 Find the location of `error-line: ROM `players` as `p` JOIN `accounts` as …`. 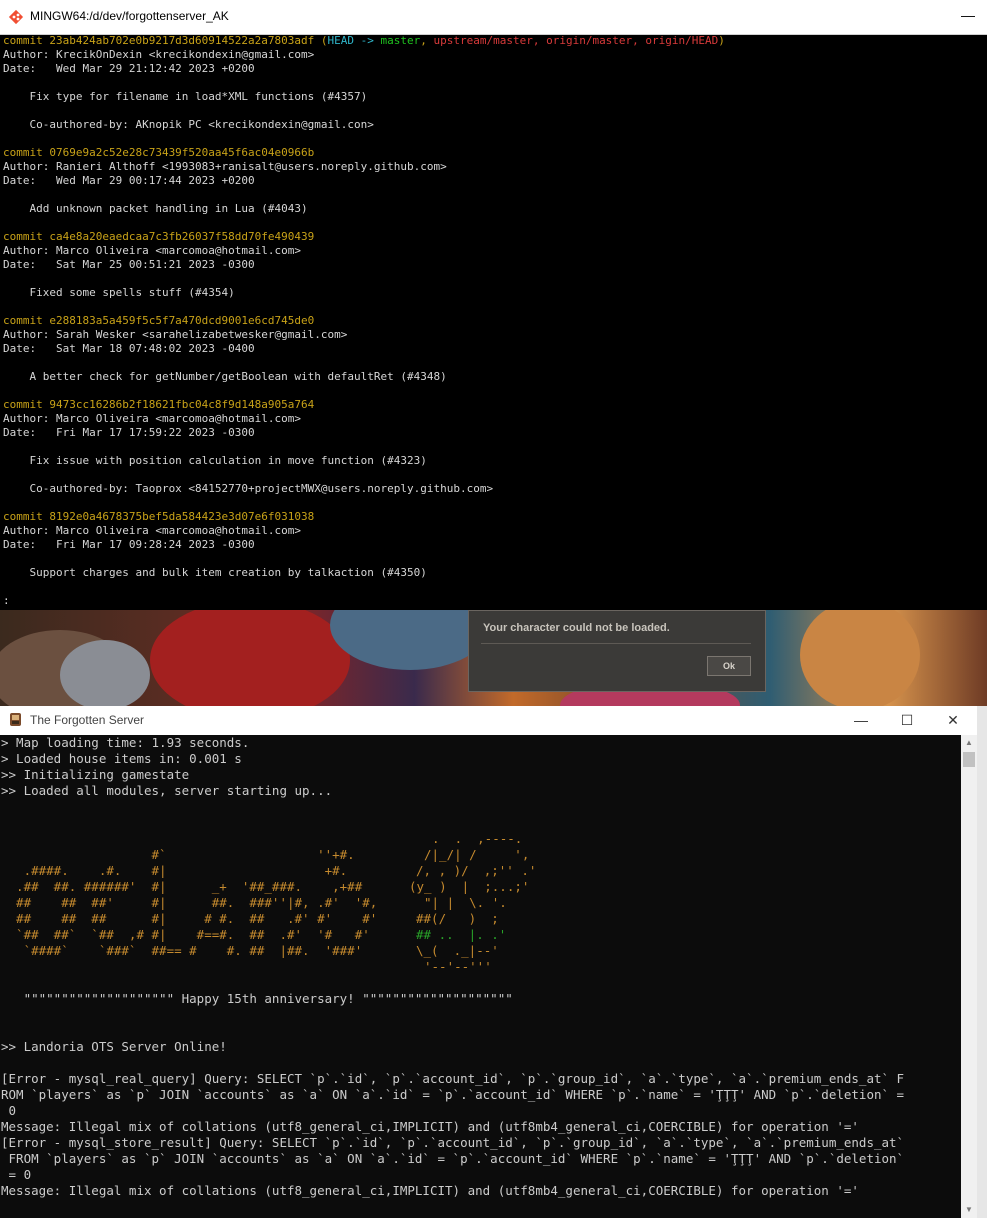

error-line: ROM `players` as `p` JOIN `accounts` as … is located at coordinates (453, 1094).